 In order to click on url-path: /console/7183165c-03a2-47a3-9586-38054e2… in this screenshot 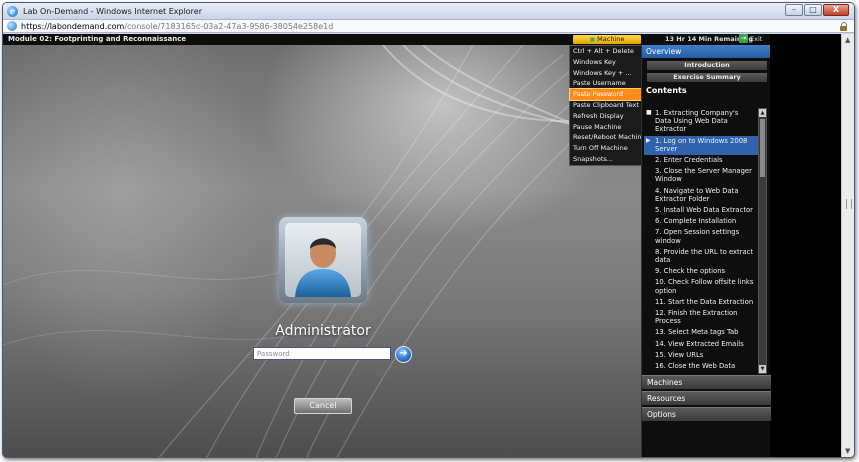, I will do `click(229, 26)`.